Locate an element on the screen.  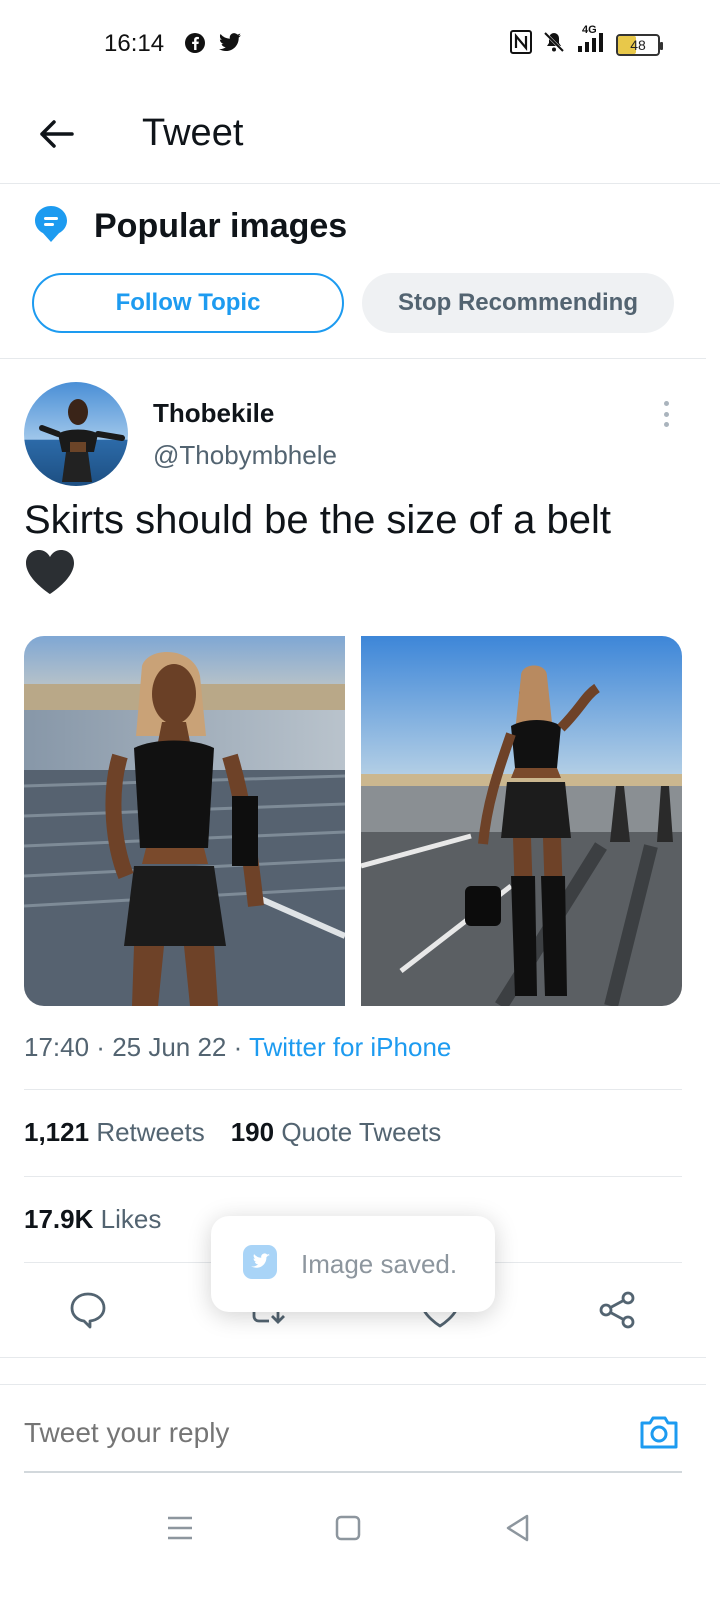
author-handle: @Thobymbhele is located at coordinates (245, 455).